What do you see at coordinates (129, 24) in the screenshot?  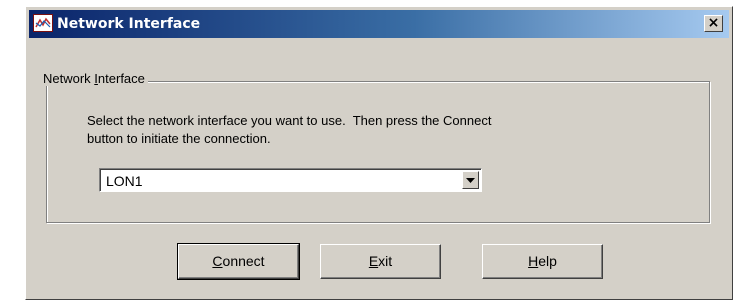 I see `window-title: Network Interface` at bounding box center [129, 24].